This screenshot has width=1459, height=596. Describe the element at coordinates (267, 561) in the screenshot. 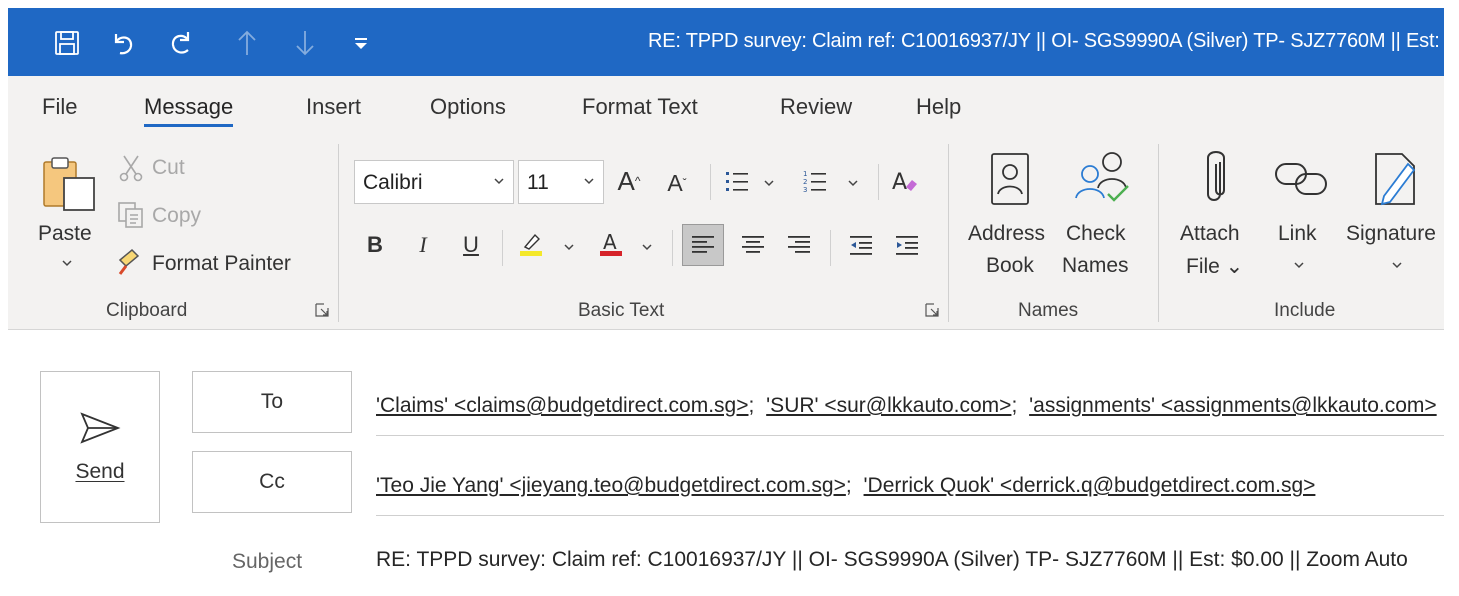

I see `subject-label: Subject` at that location.